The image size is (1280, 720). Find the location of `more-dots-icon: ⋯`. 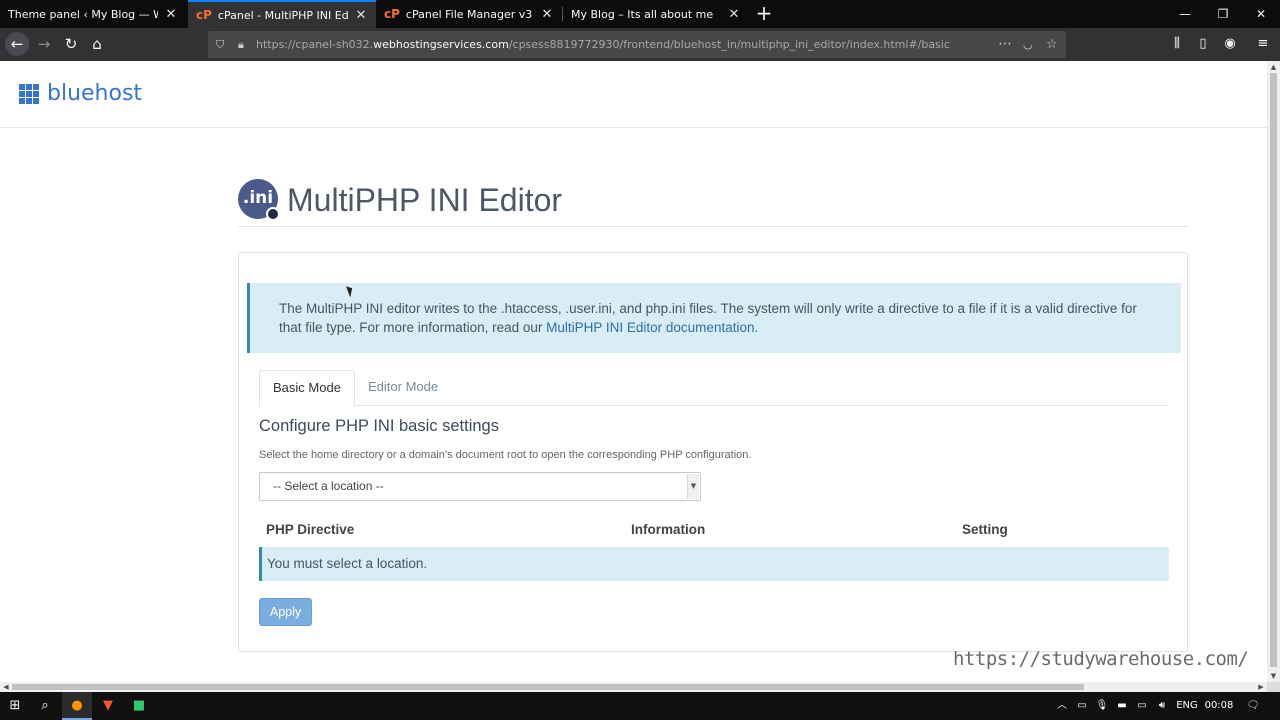

more-dots-icon: ⋯ is located at coordinates (1005, 44).